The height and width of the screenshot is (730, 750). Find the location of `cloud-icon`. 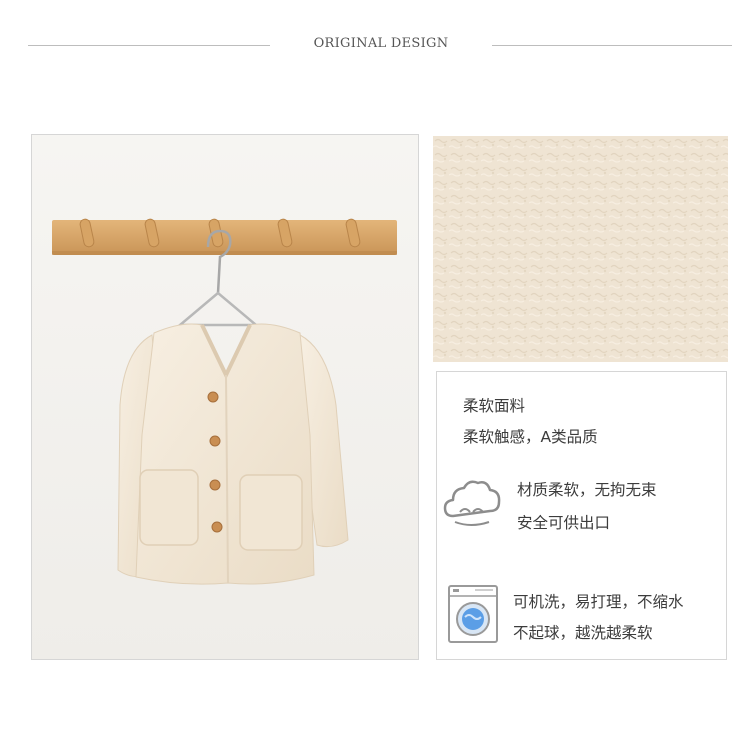

cloud-icon is located at coordinates (472, 503).